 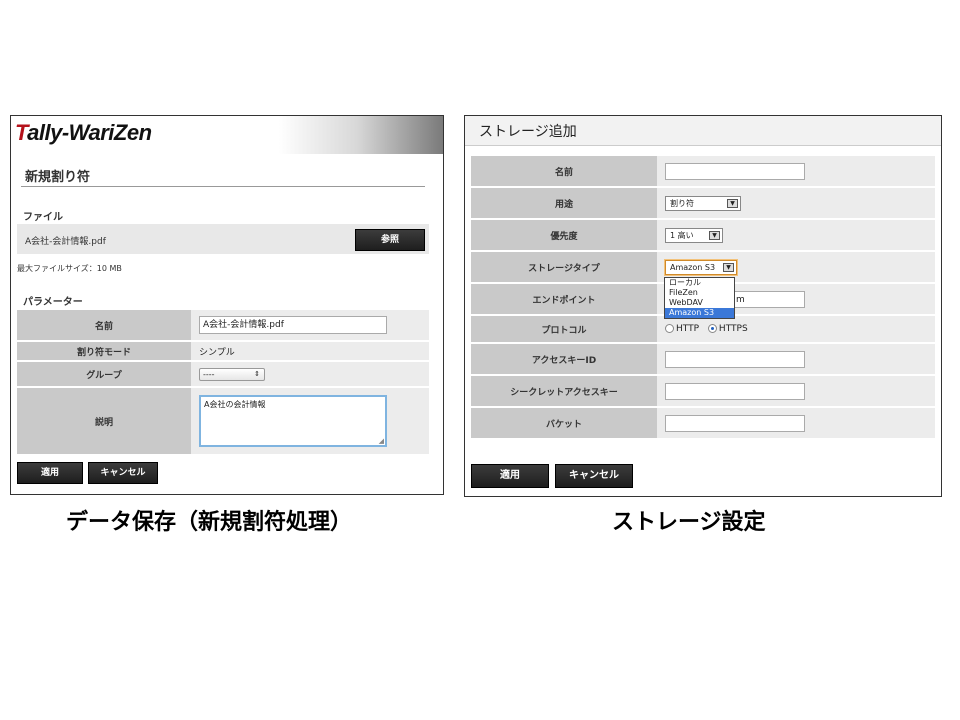 What do you see at coordinates (104, 374) in the screenshot?
I see `group-label: グループ` at bounding box center [104, 374].